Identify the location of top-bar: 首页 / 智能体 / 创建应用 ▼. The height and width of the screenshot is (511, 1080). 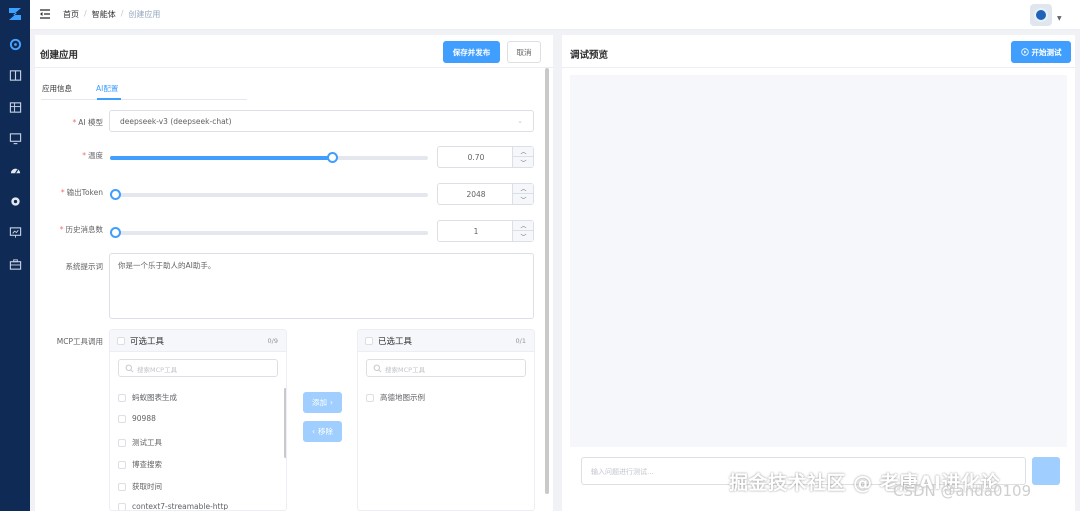
(555, 15).